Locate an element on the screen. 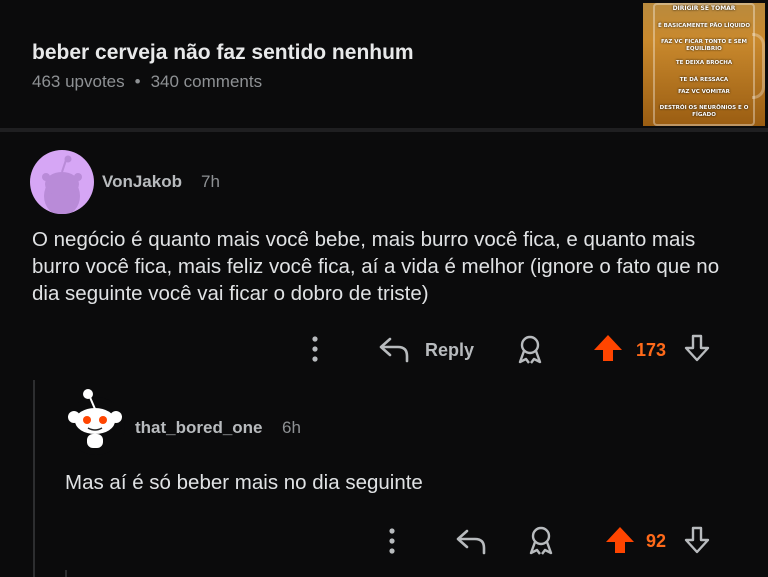  thumbnail-text: TE DEIXA BROCHA is located at coordinates (704, 63).